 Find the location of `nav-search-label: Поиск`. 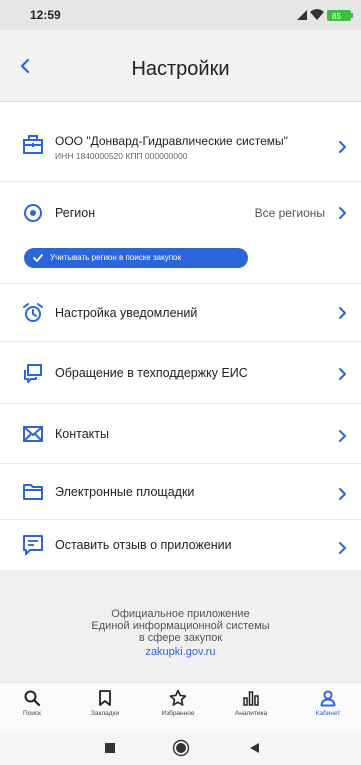

nav-search-label: Поиск is located at coordinates (31, 713).